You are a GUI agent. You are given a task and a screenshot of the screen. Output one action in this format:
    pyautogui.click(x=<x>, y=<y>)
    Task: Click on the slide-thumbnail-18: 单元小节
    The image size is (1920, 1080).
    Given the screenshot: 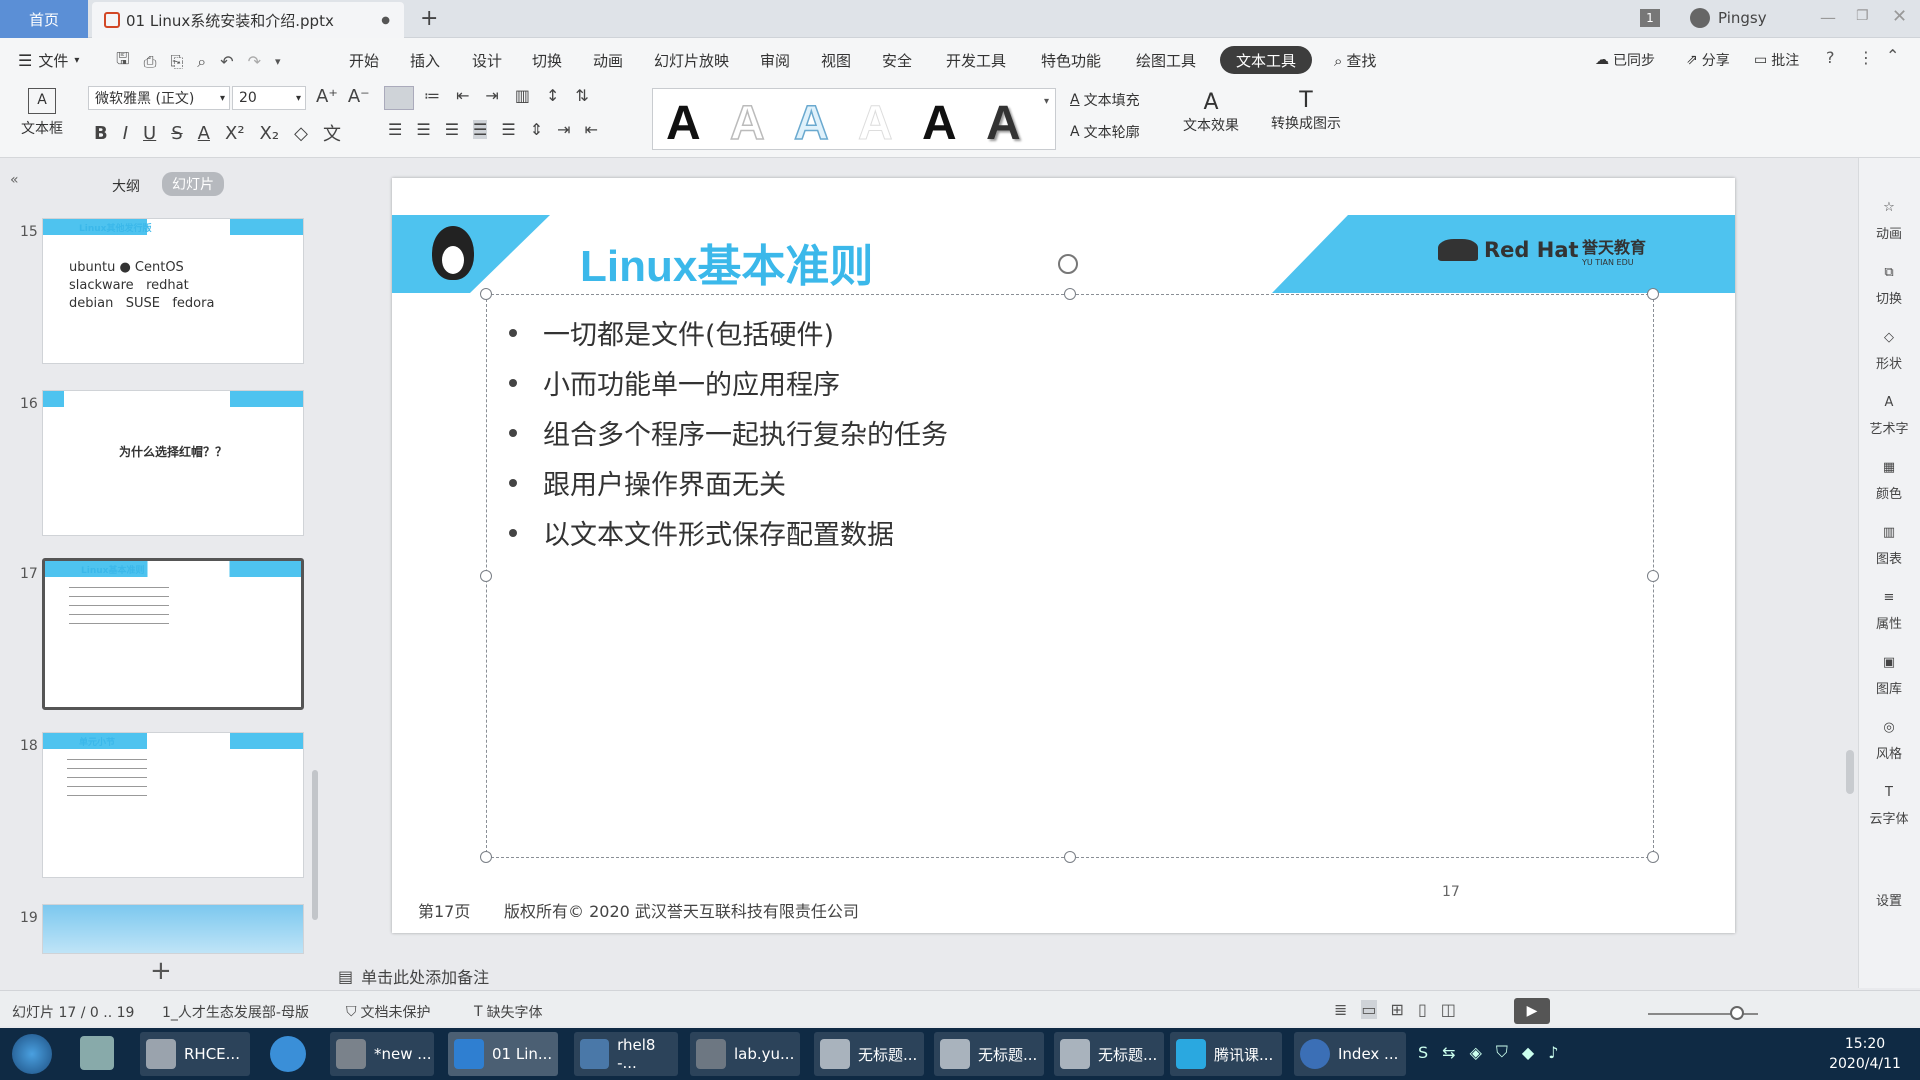 What is the action you would take?
    pyautogui.click(x=173, y=805)
    